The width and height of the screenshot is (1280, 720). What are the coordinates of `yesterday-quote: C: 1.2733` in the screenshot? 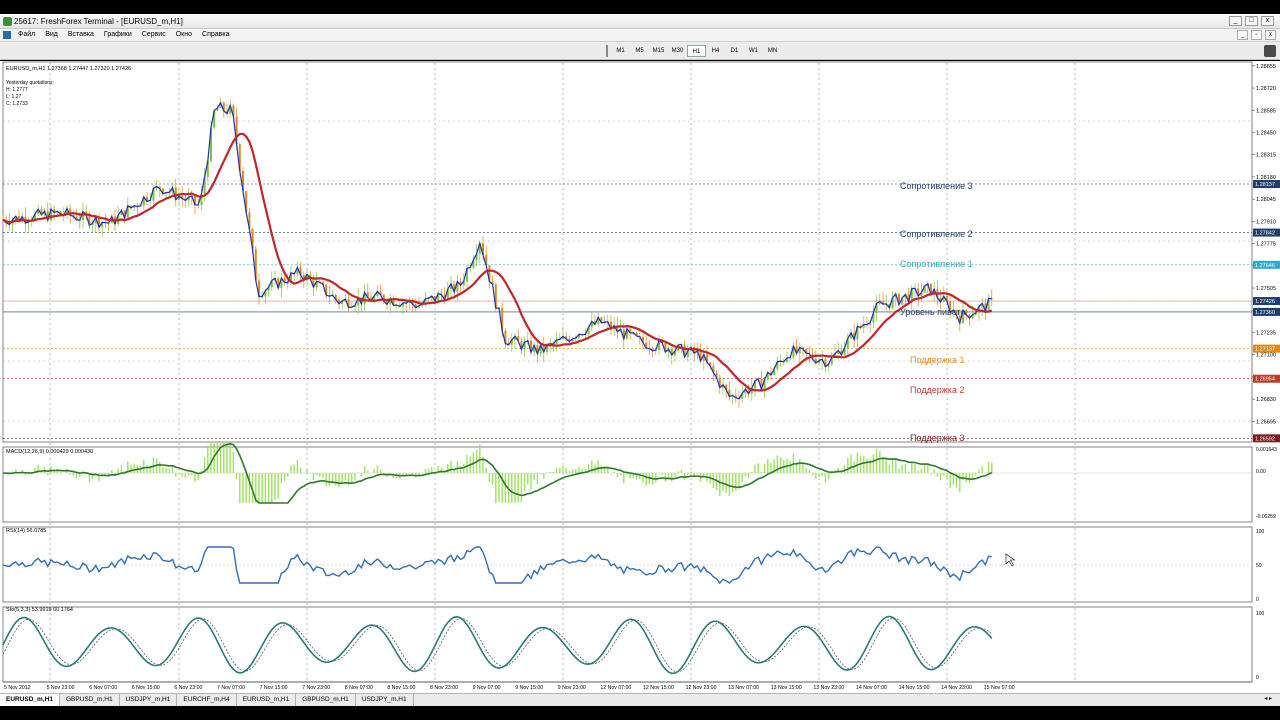 It's located at (17, 104).